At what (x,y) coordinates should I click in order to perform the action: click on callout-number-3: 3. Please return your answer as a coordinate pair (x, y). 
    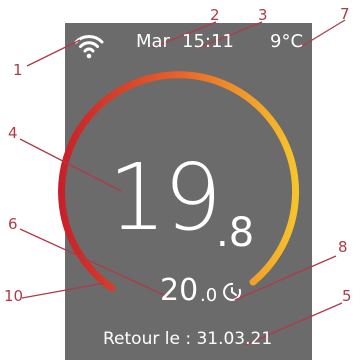
    Looking at the image, I should click on (263, 15).